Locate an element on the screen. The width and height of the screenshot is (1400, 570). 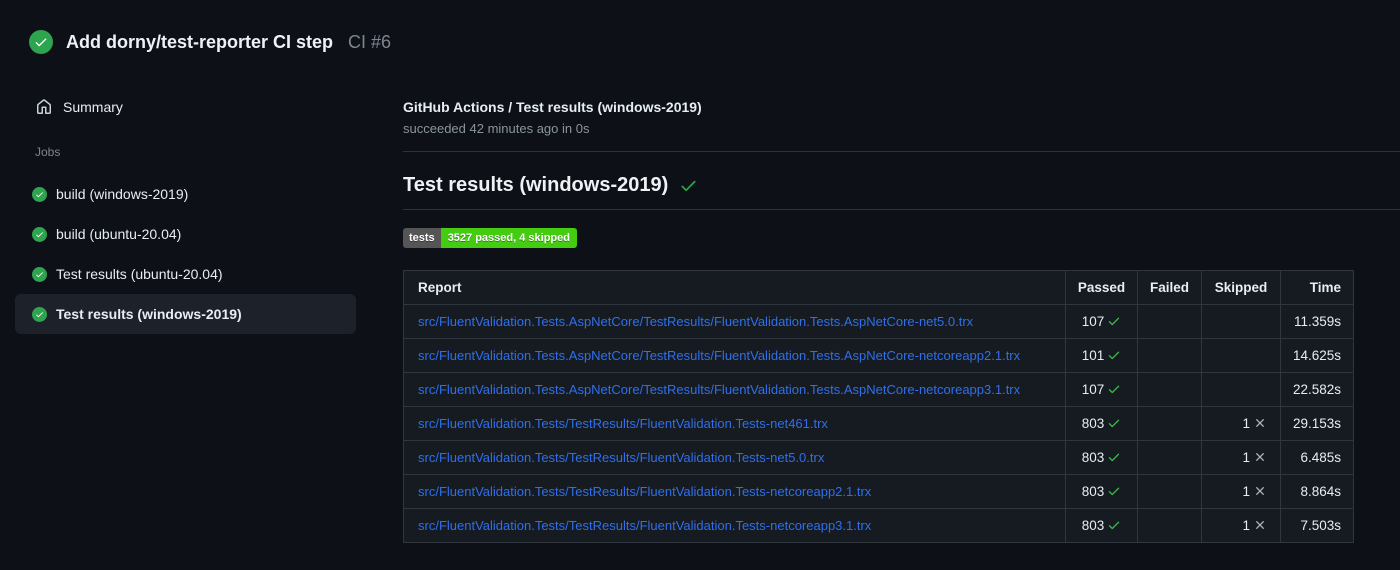
time-value: 22.582s is located at coordinates (1317, 389).